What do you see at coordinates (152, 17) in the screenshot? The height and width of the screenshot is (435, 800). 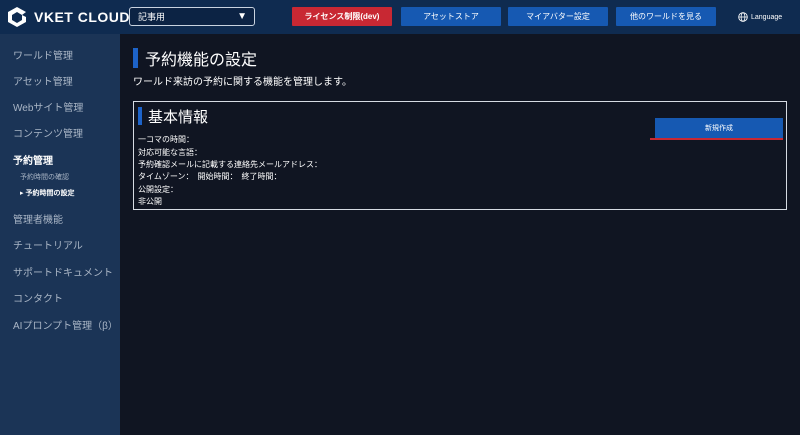 I see `world-select-value: 記事用` at bounding box center [152, 17].